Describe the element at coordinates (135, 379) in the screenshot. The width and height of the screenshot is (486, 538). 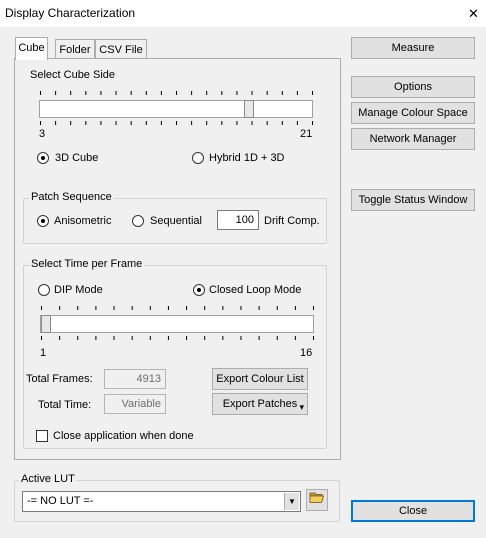
I see `total-frames-field: 4913` at that location.